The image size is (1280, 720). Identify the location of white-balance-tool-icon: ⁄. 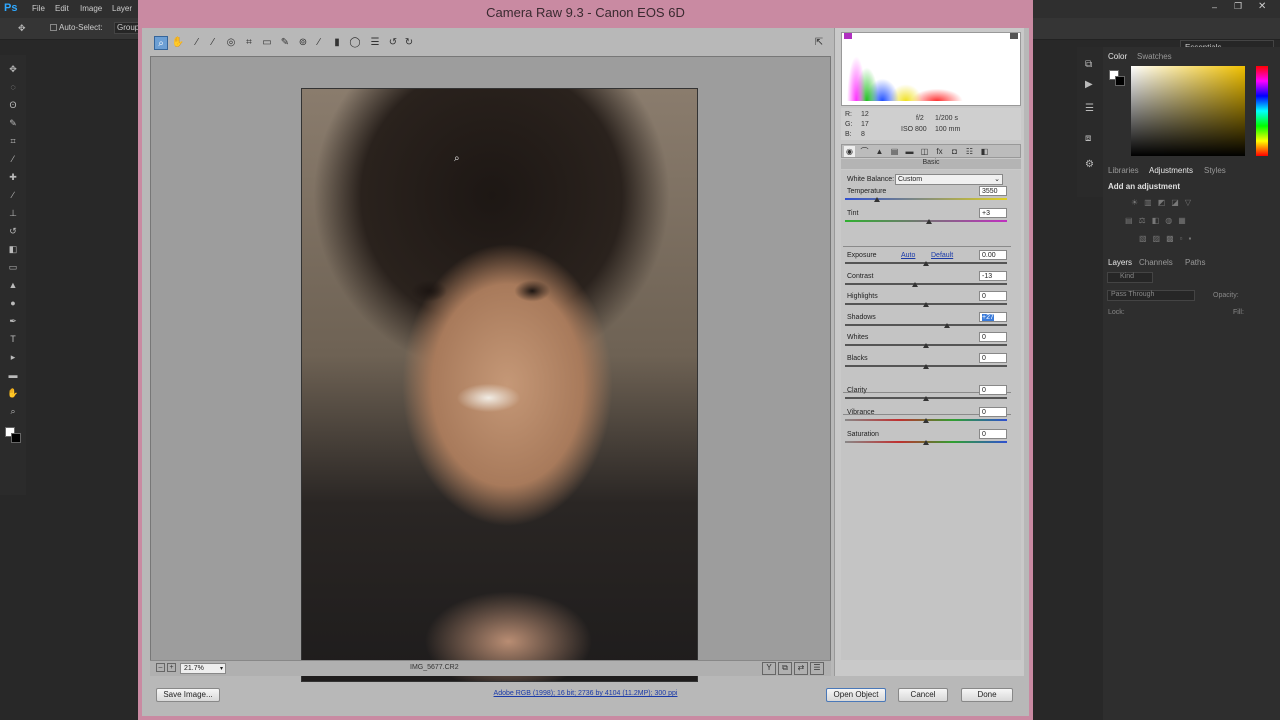
(197, 43).